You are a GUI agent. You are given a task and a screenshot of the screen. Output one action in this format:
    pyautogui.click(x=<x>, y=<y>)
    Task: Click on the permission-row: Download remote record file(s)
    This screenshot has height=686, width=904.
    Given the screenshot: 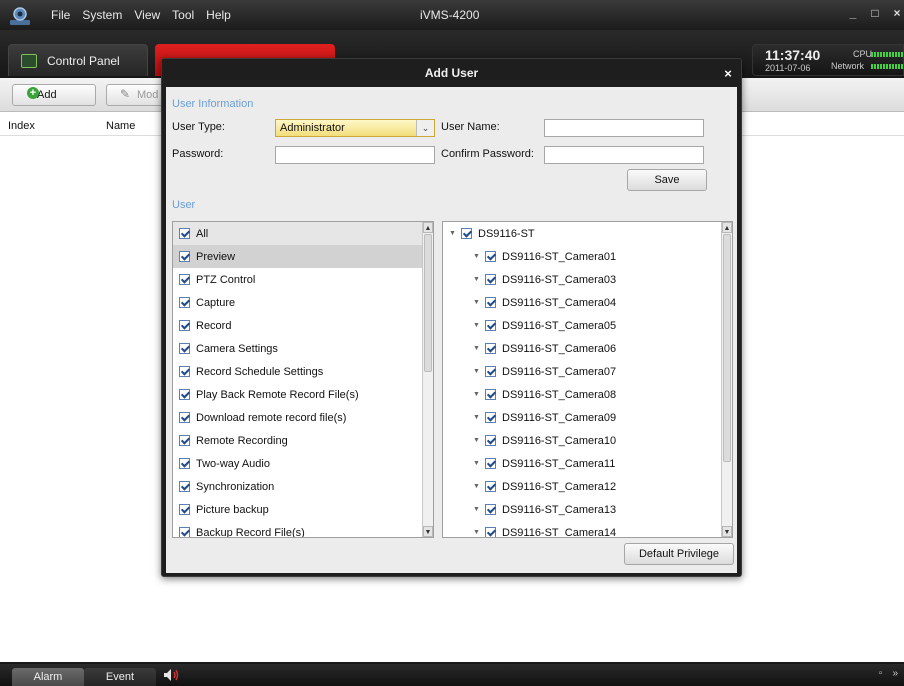 What is the action you would take?
    pyautogui.click(x=298, y=417)
    